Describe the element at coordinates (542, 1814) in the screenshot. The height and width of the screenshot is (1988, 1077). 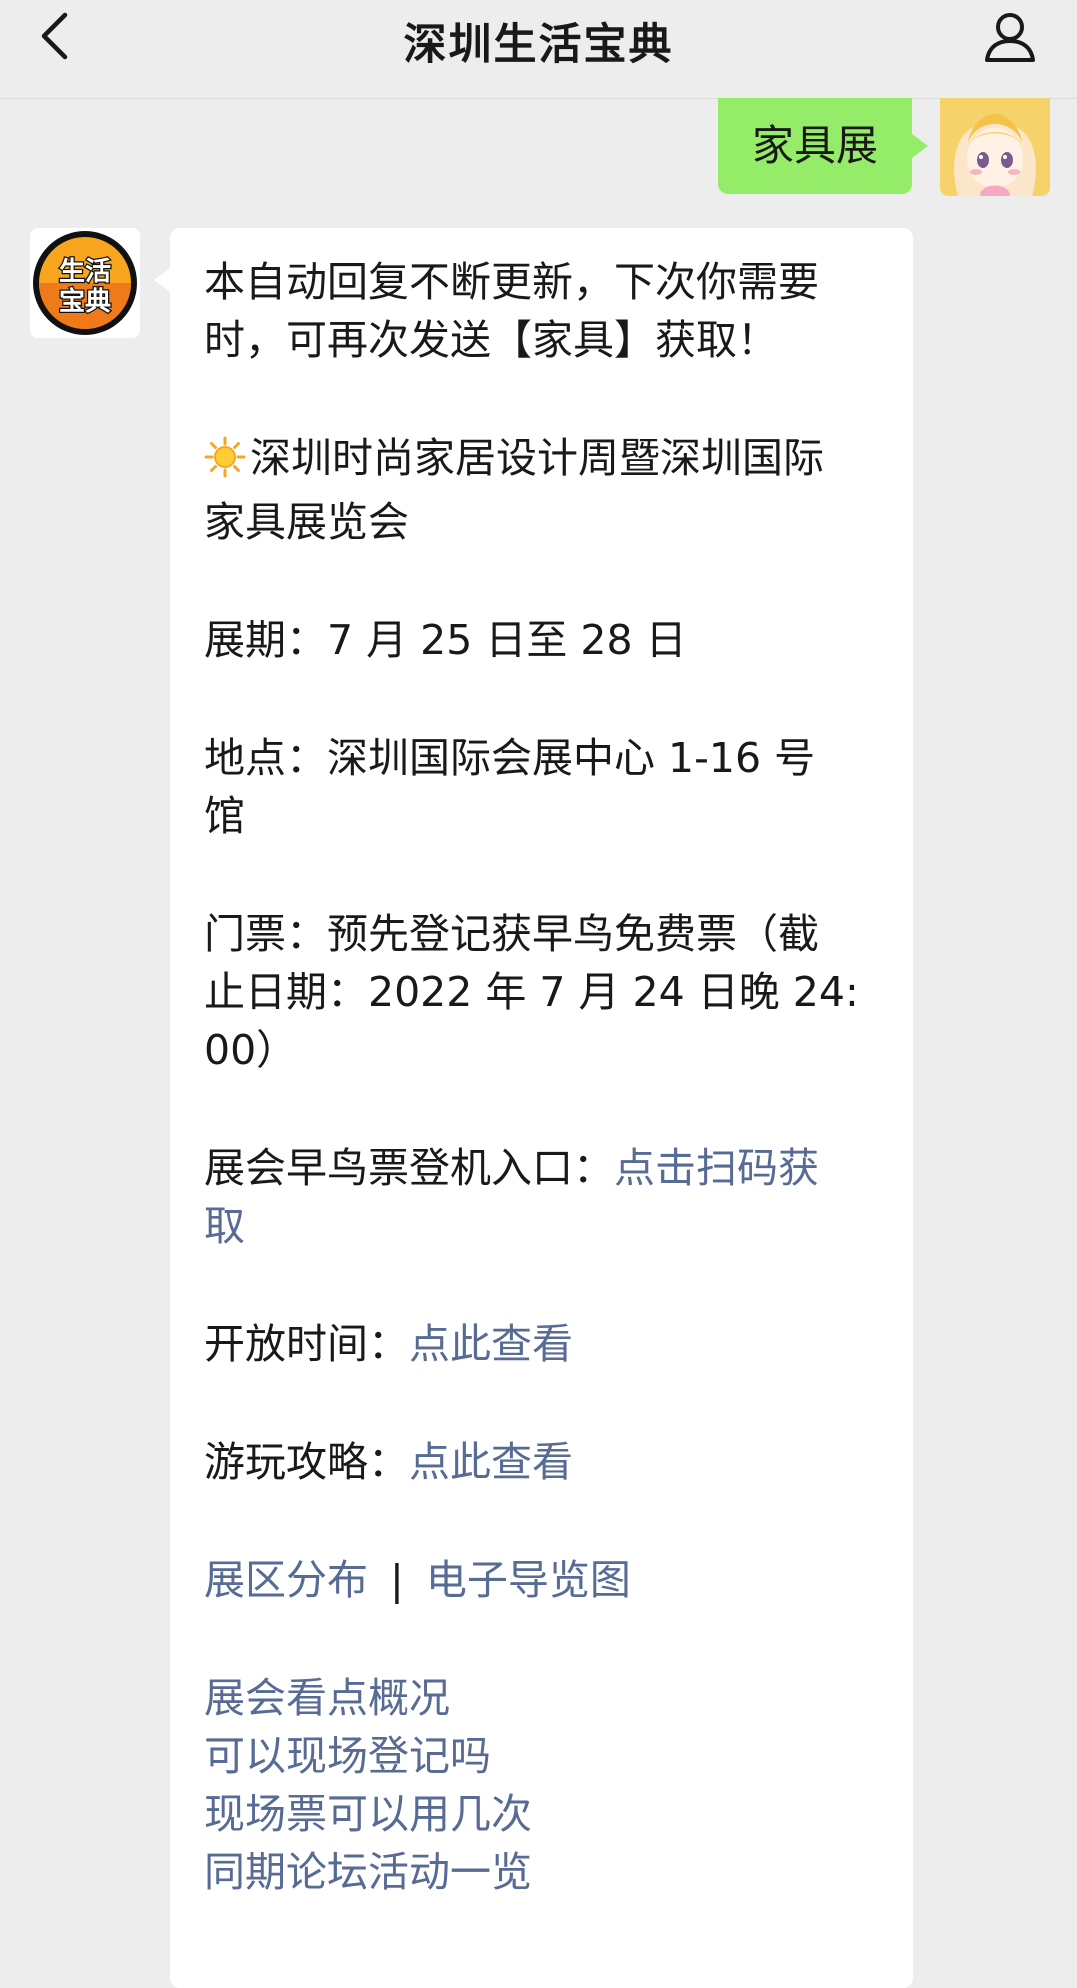
I see `onsite-ticket-usage-link: 现场票可以用几次` at that location.